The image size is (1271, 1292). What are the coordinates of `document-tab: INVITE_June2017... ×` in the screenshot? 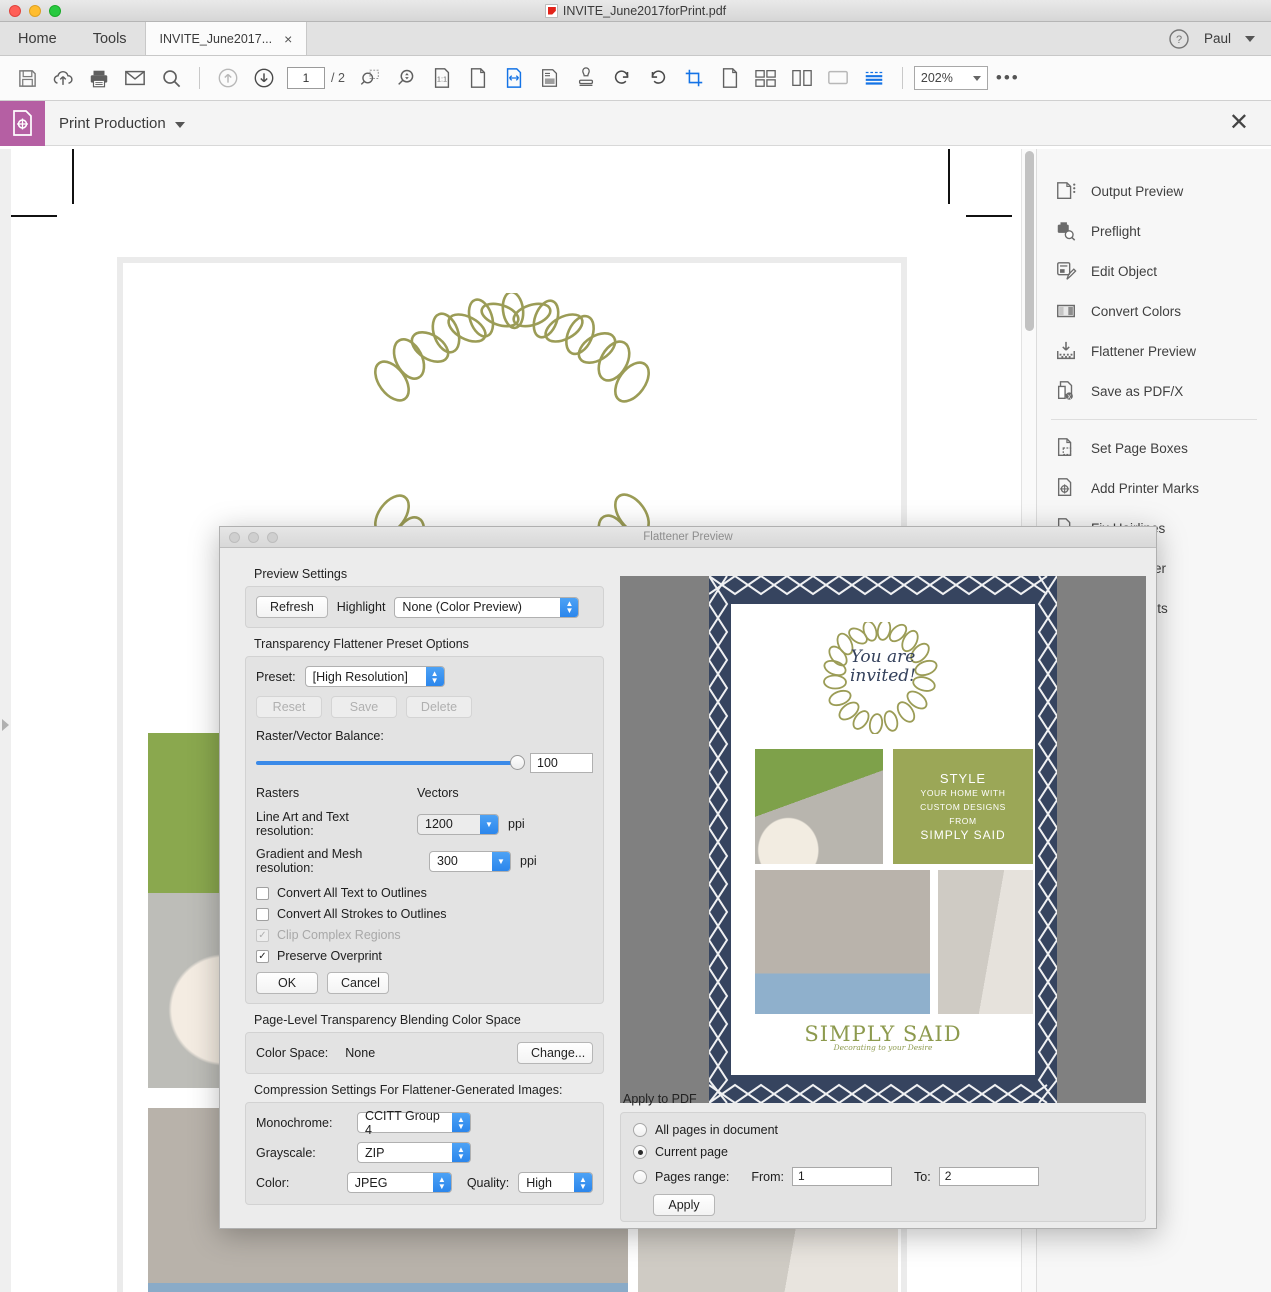 It's located at (226, 38).